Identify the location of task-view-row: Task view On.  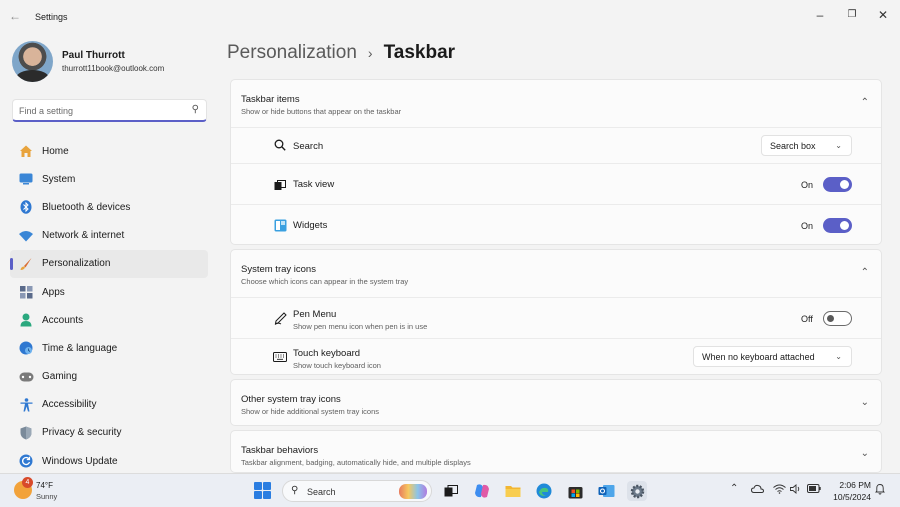
(556, 183).